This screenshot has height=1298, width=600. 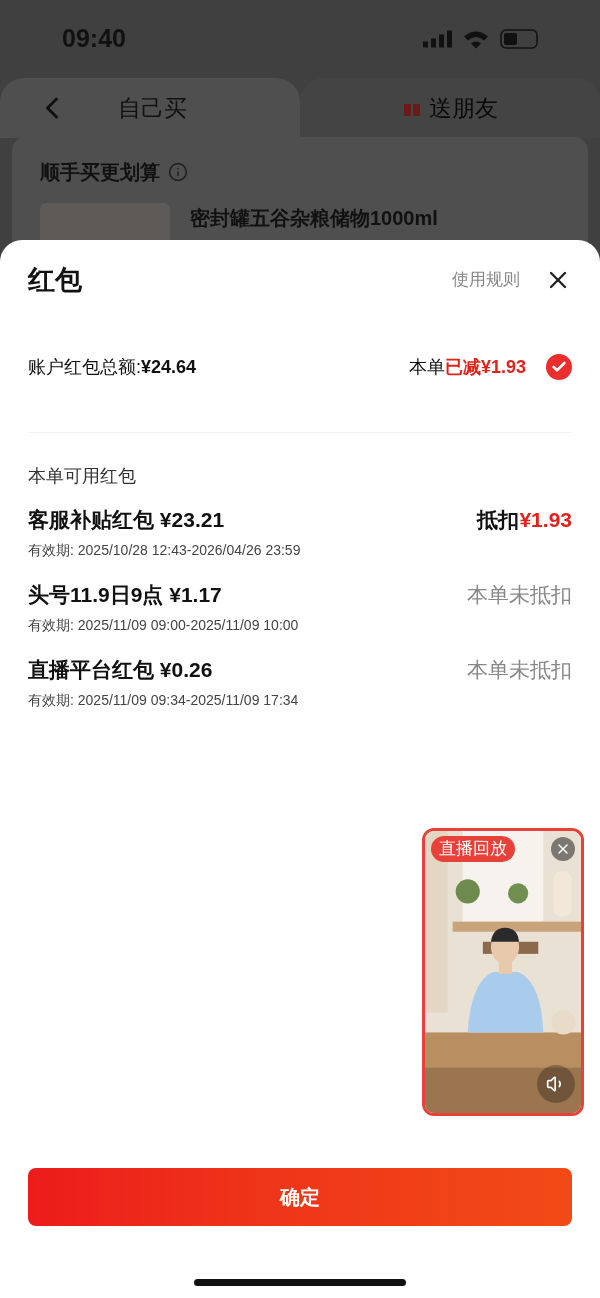 I want to click on video-player: 直播回放, so click(x=503, y=972).